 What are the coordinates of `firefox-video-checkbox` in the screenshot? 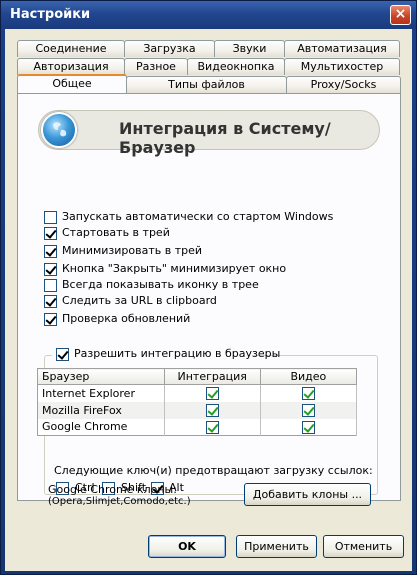 It's located at (308, 410).